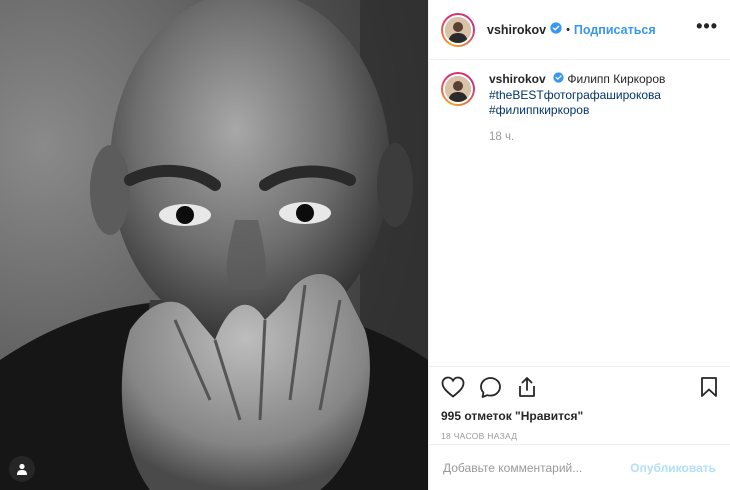  Describe the element at coordinates (517, 79) in the screenshot. I see `caption-username: vshirokov` at that location.